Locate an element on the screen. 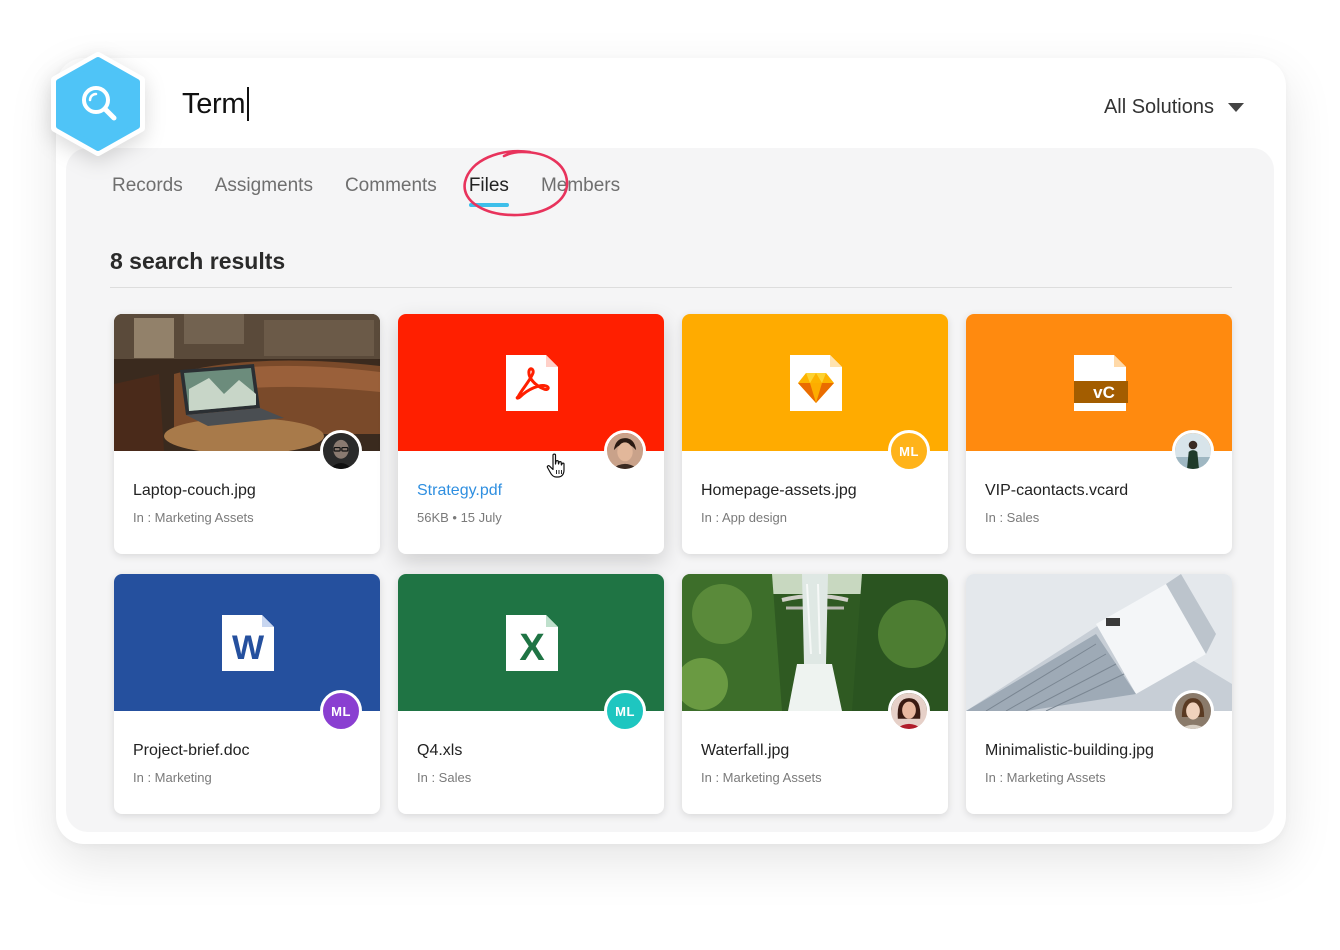 This screenshot has width=1340, height=950. file-name: Project-brief.doc is located at coordinates (191, 751).